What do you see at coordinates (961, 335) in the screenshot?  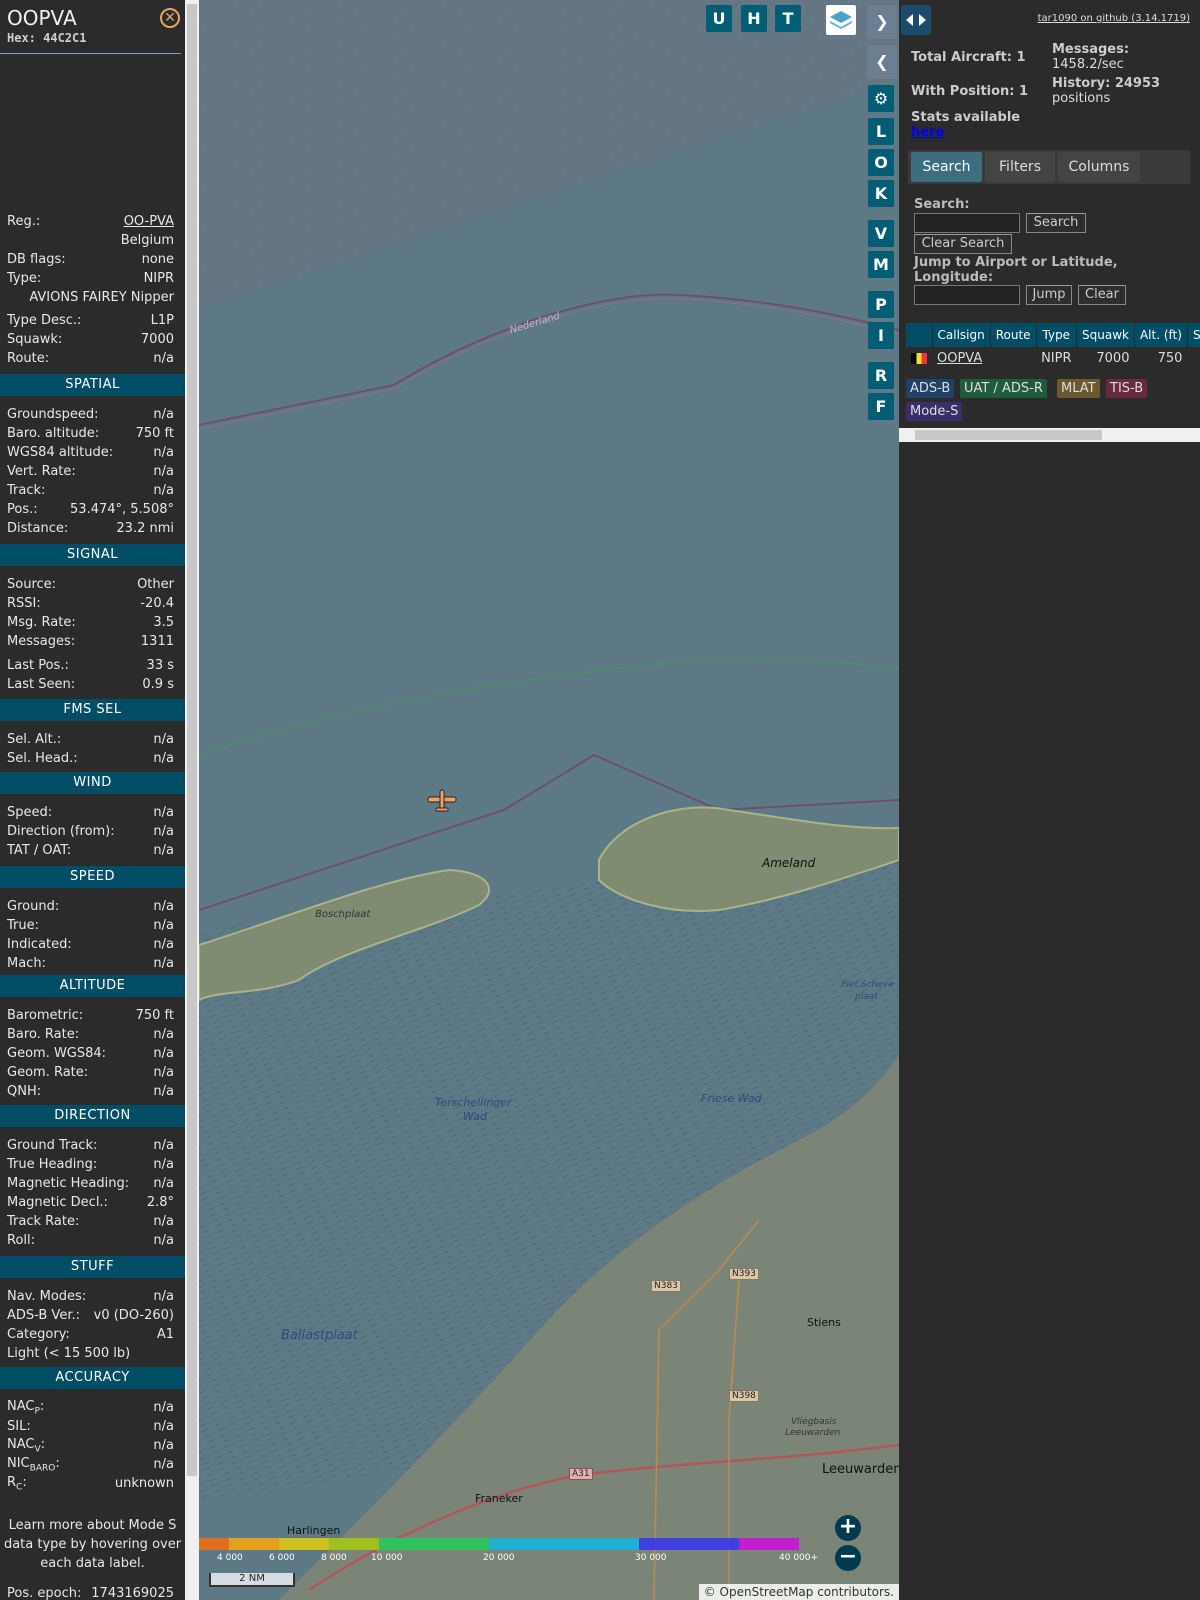 I see `col-callsign: Callsign` at bounding box center [961, 335].